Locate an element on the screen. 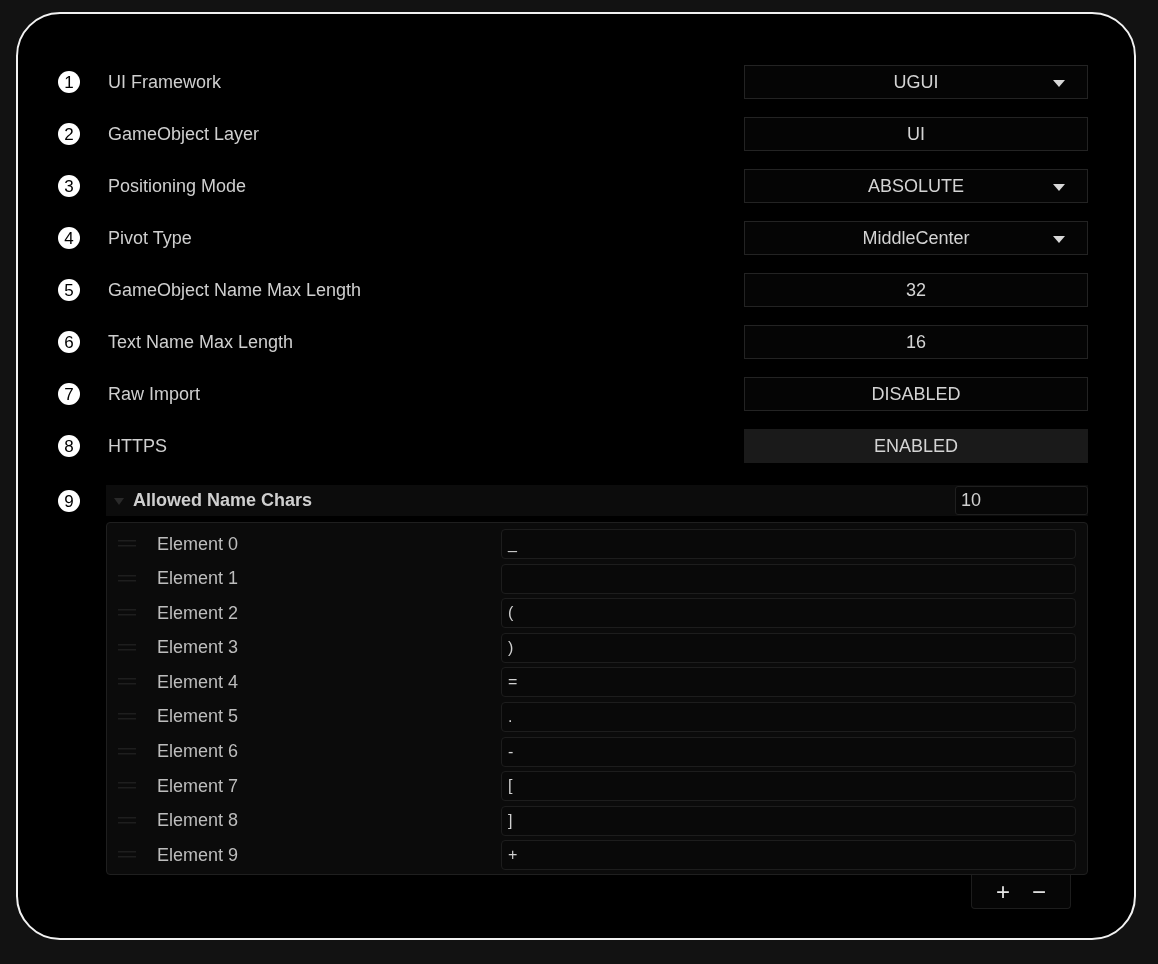 The height and width of the screenshot is (964, 1158). count-field: 10 is located at coordinates (1021, 500).